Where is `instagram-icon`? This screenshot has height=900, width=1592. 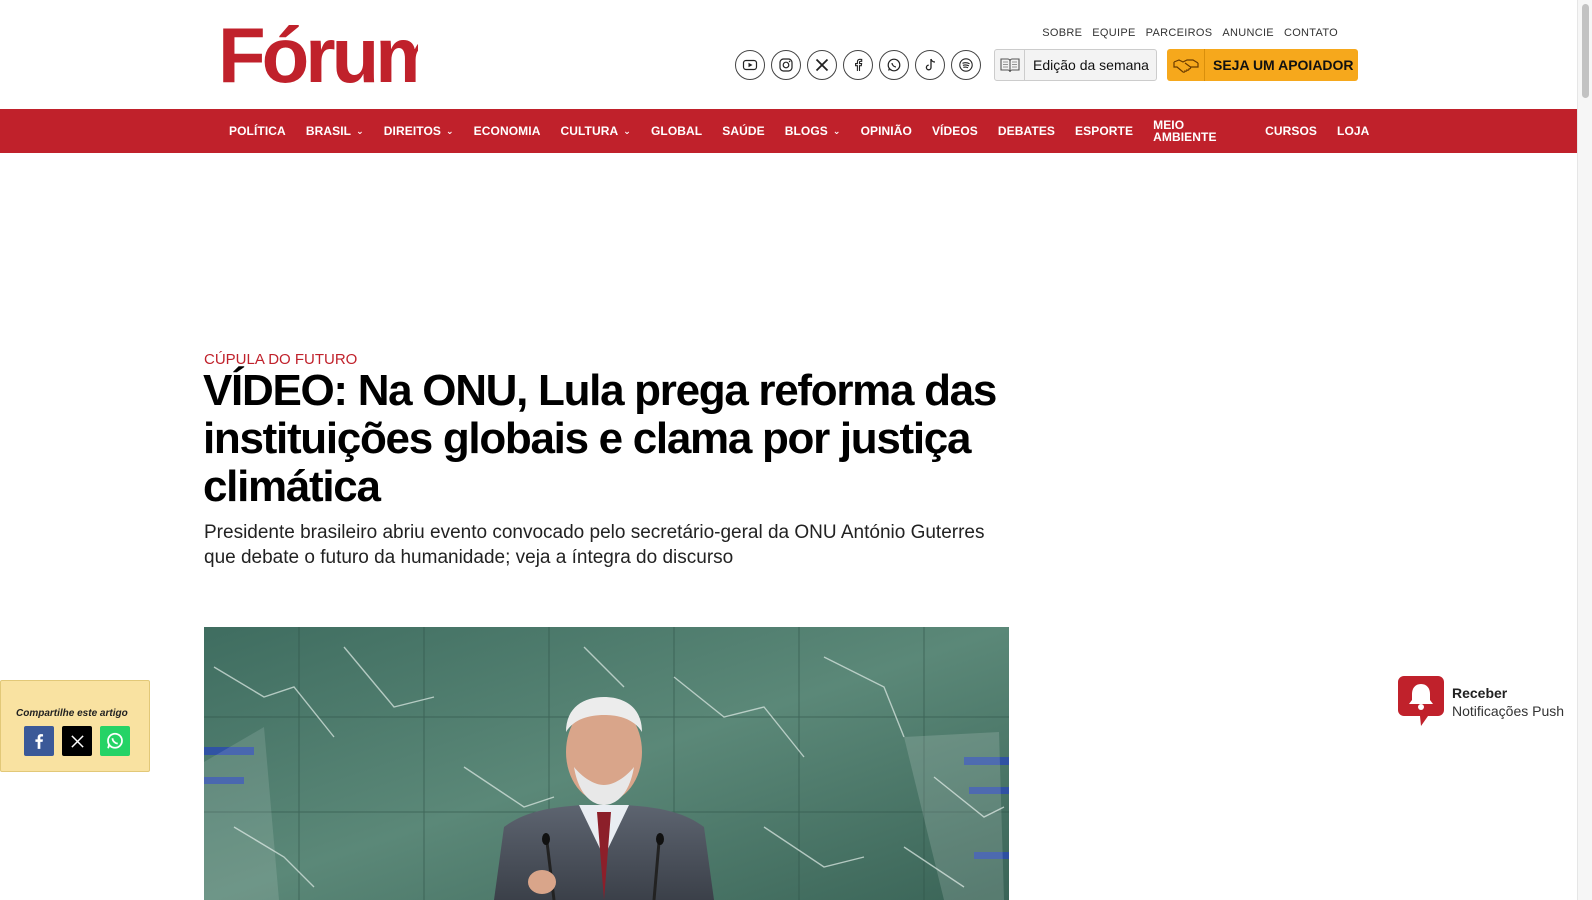
instagram-icon is located at coordinates (786, 65).